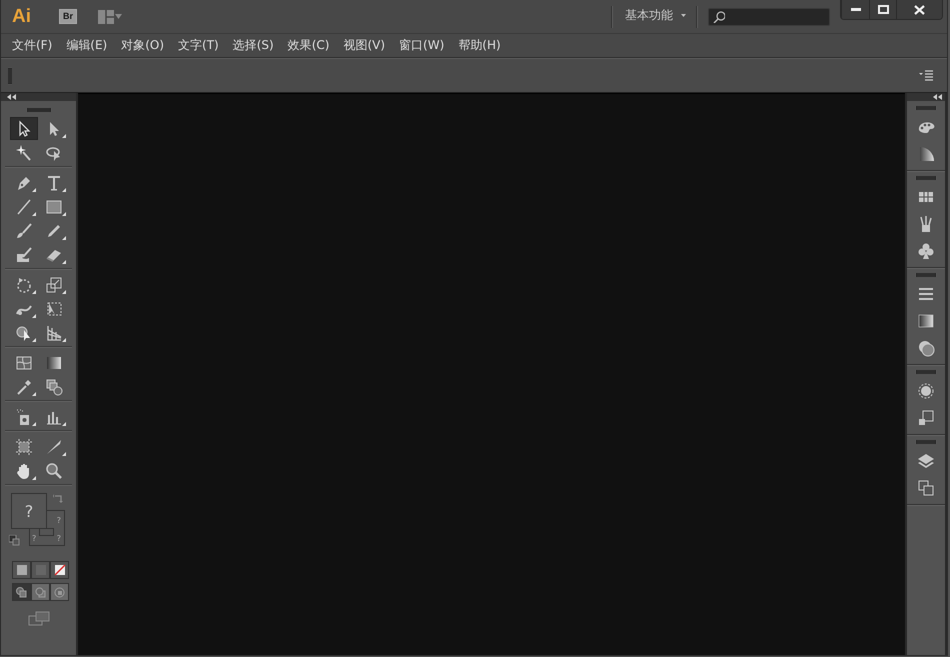 This screenshot has width=950, height=657. I want to click on none-swatch-icon, so click(60, 570).